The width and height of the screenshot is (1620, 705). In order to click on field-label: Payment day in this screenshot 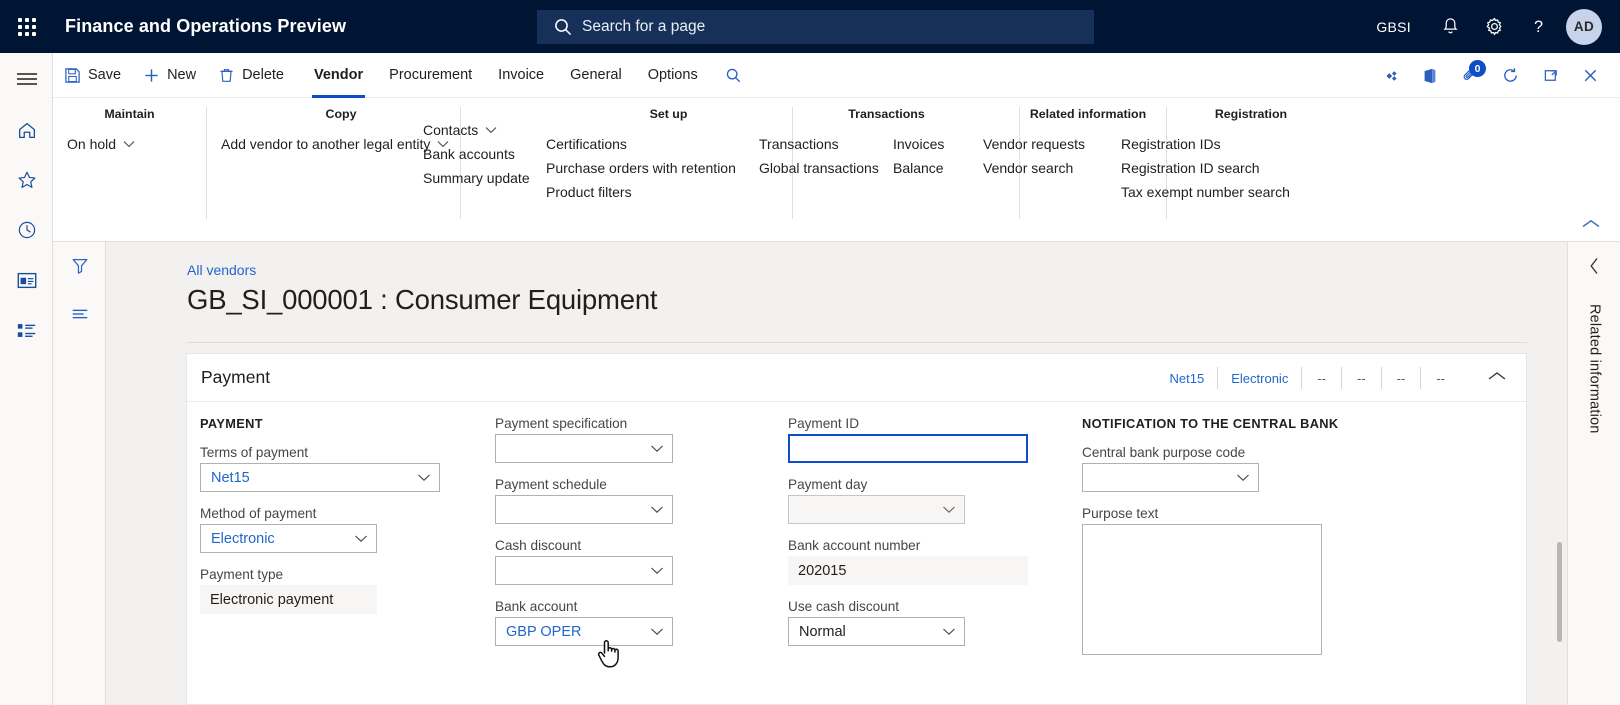, I will do `click(828, 484)`.